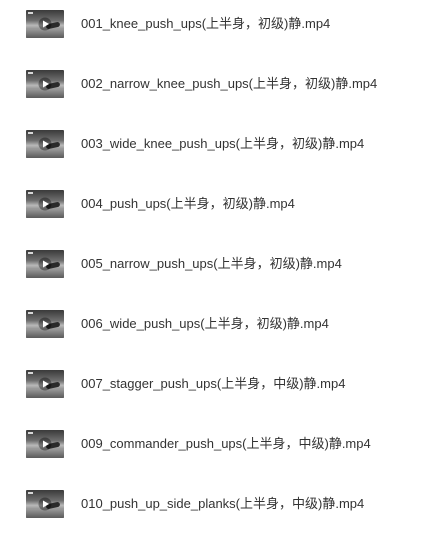 Image resolution: width=440 pixels, height=533 pixels. I want to click on file-name: 005_narrow_push_ups(上半身，初级)静.mp4, so click(211, 263).